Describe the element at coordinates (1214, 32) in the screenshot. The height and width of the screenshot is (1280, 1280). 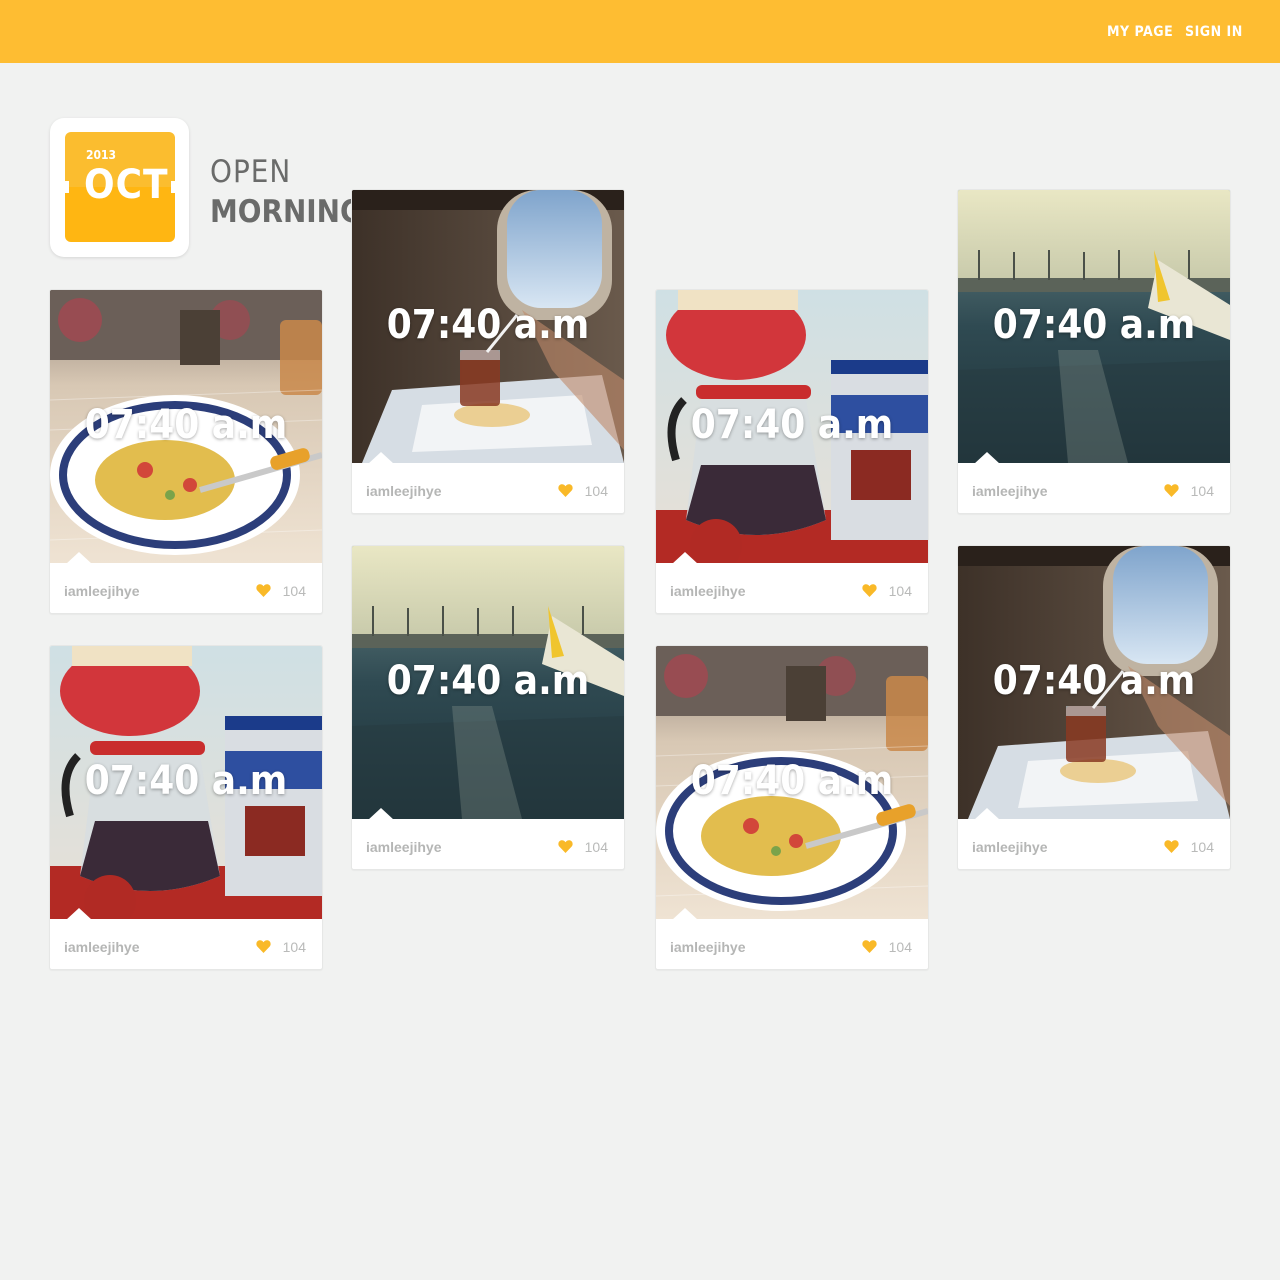
I see `sign-in-link: SIGN IN` at that location.